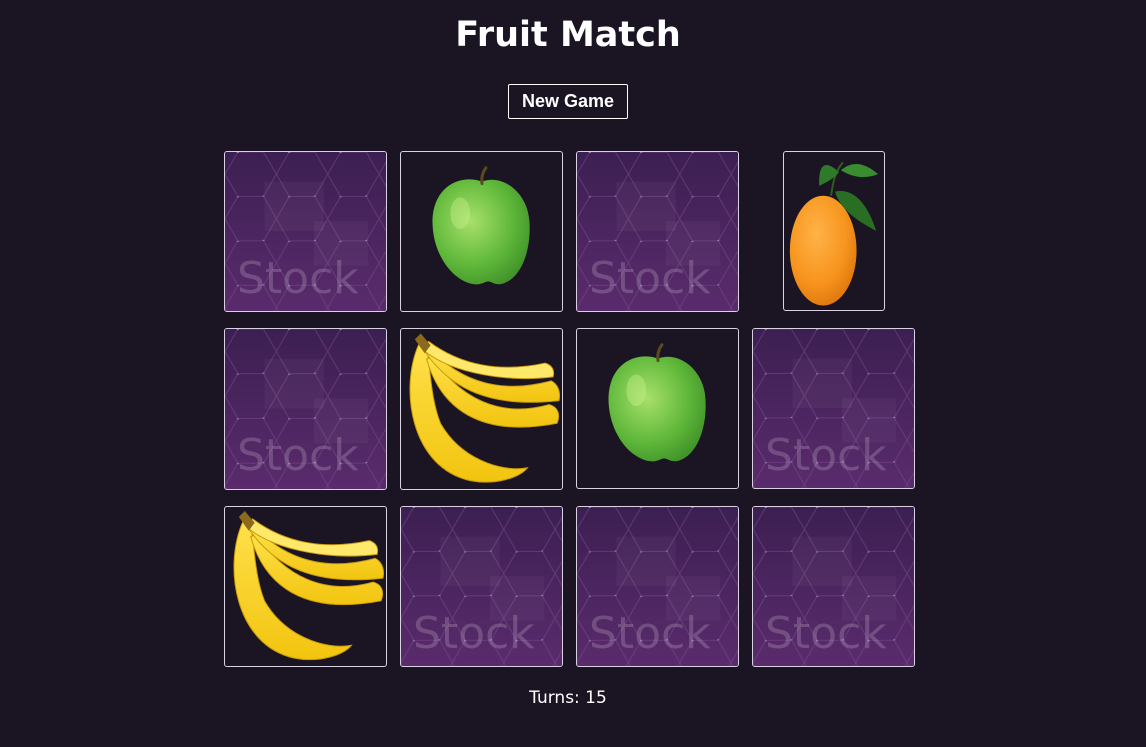  What do you see at coordinates (568, 698) in the screenshot?
I see `turns-counter: Turns: 15` at bounding box center [568, 698].